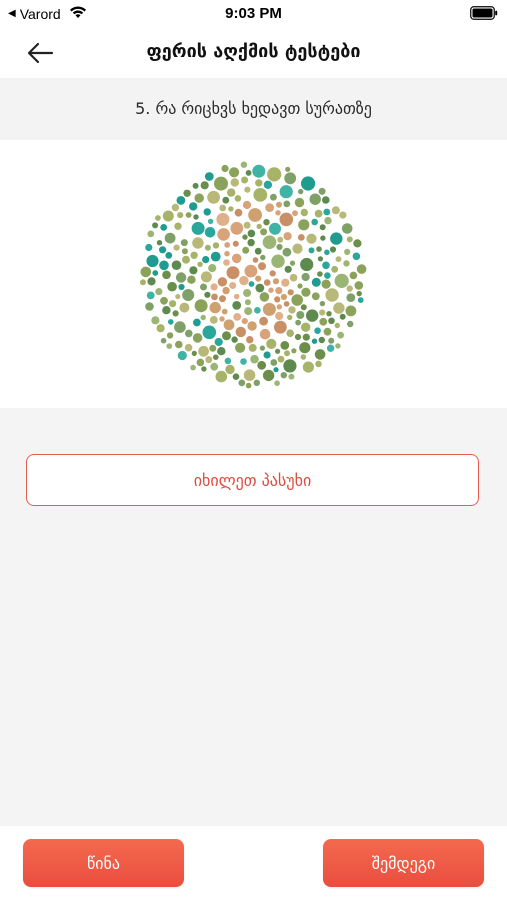 The image size is (507, 900). What do you see at coordinates (253, 863) in the screenshot?
I see `footer: წინა შემდეგი` at bounding box center [253, 863].